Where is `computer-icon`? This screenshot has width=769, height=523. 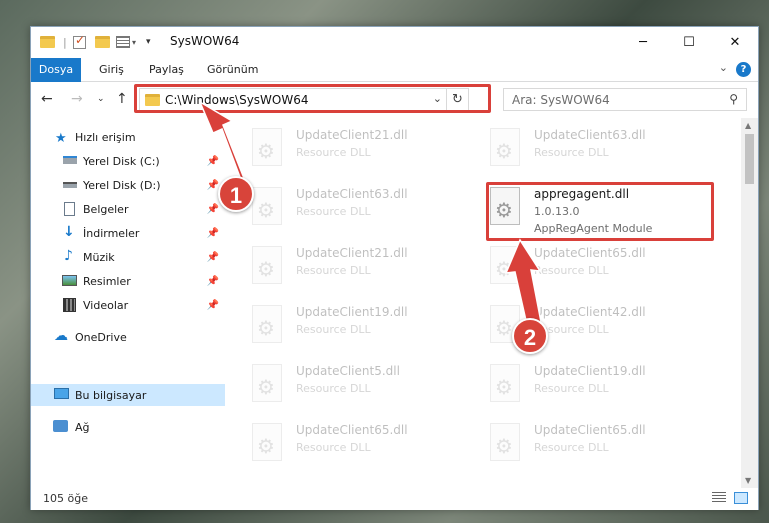 computer-icon is located at coordinates (61, 393).